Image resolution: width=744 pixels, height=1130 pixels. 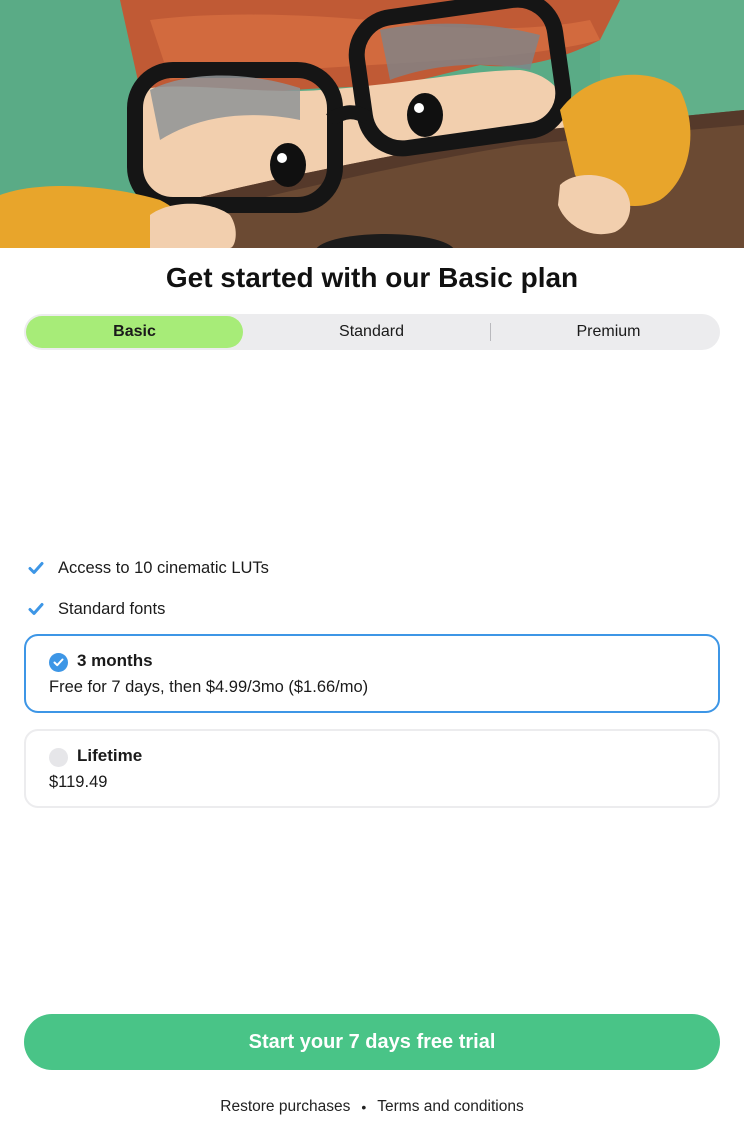 I want to click on tab-standard: Standard, so click(x=371, y=332).